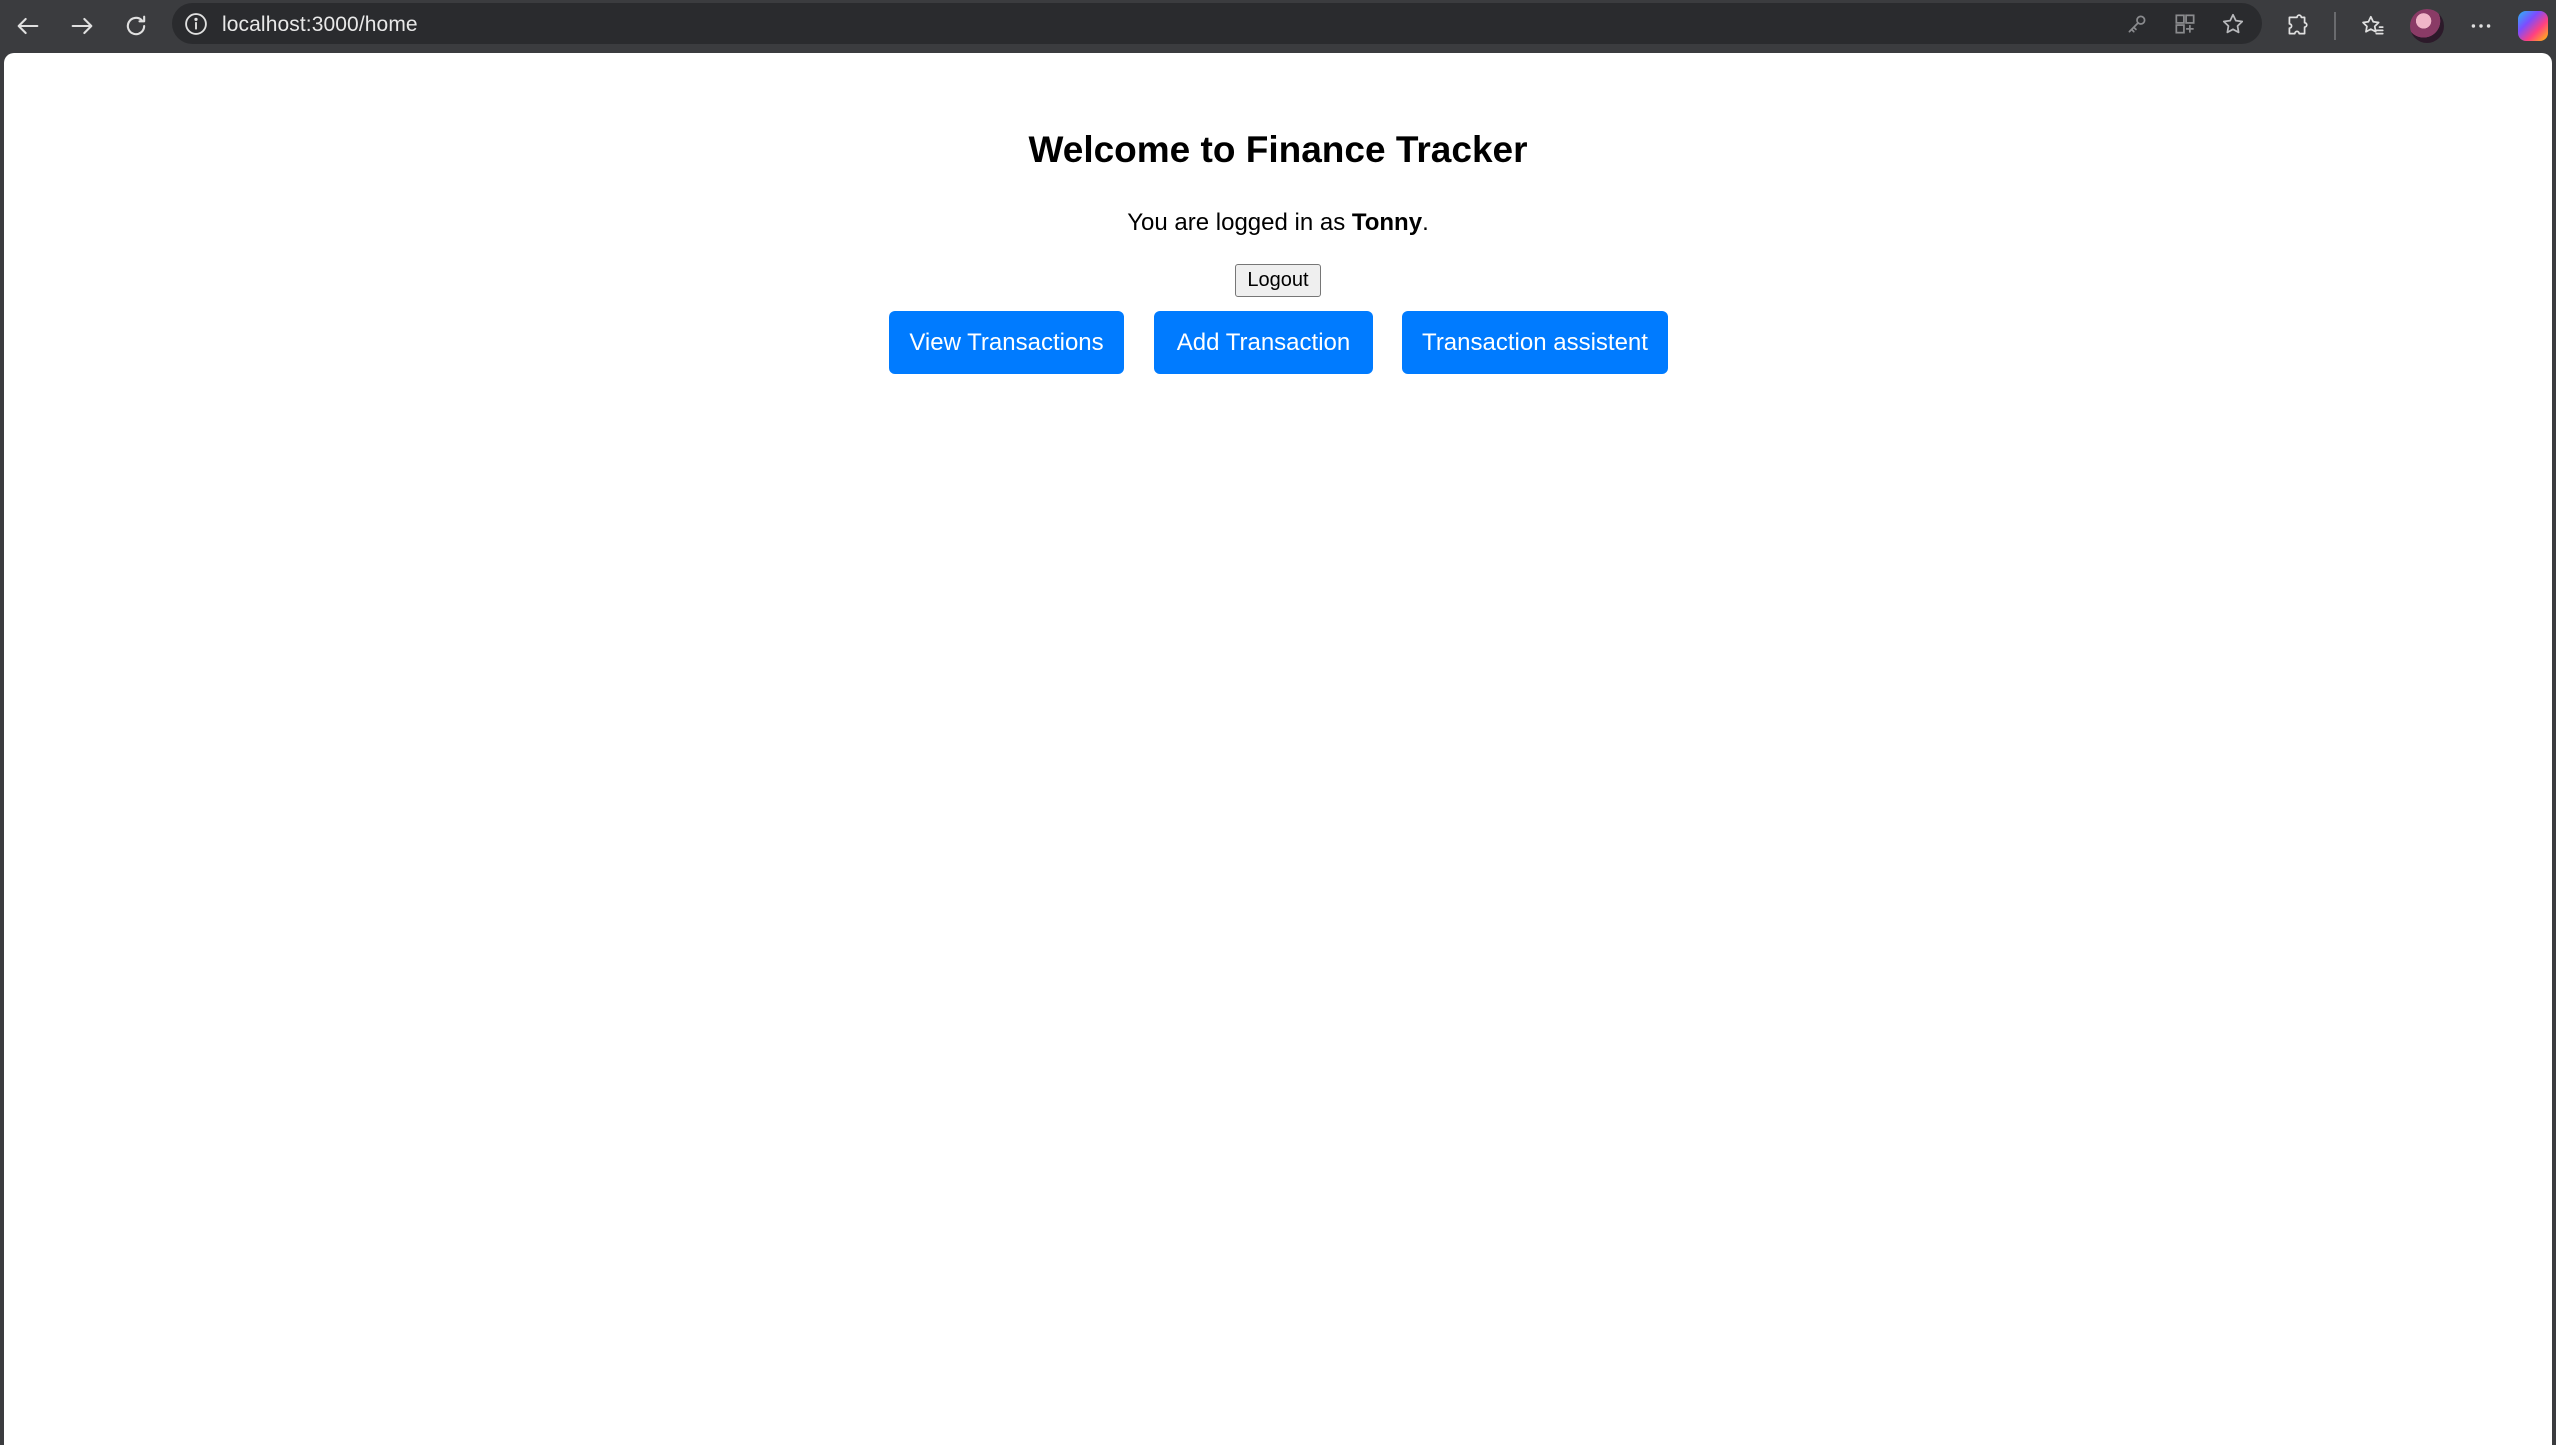  Describe the element at coordinates (1387, 222) in the screenshot. I see `username: Tonny` at that location.